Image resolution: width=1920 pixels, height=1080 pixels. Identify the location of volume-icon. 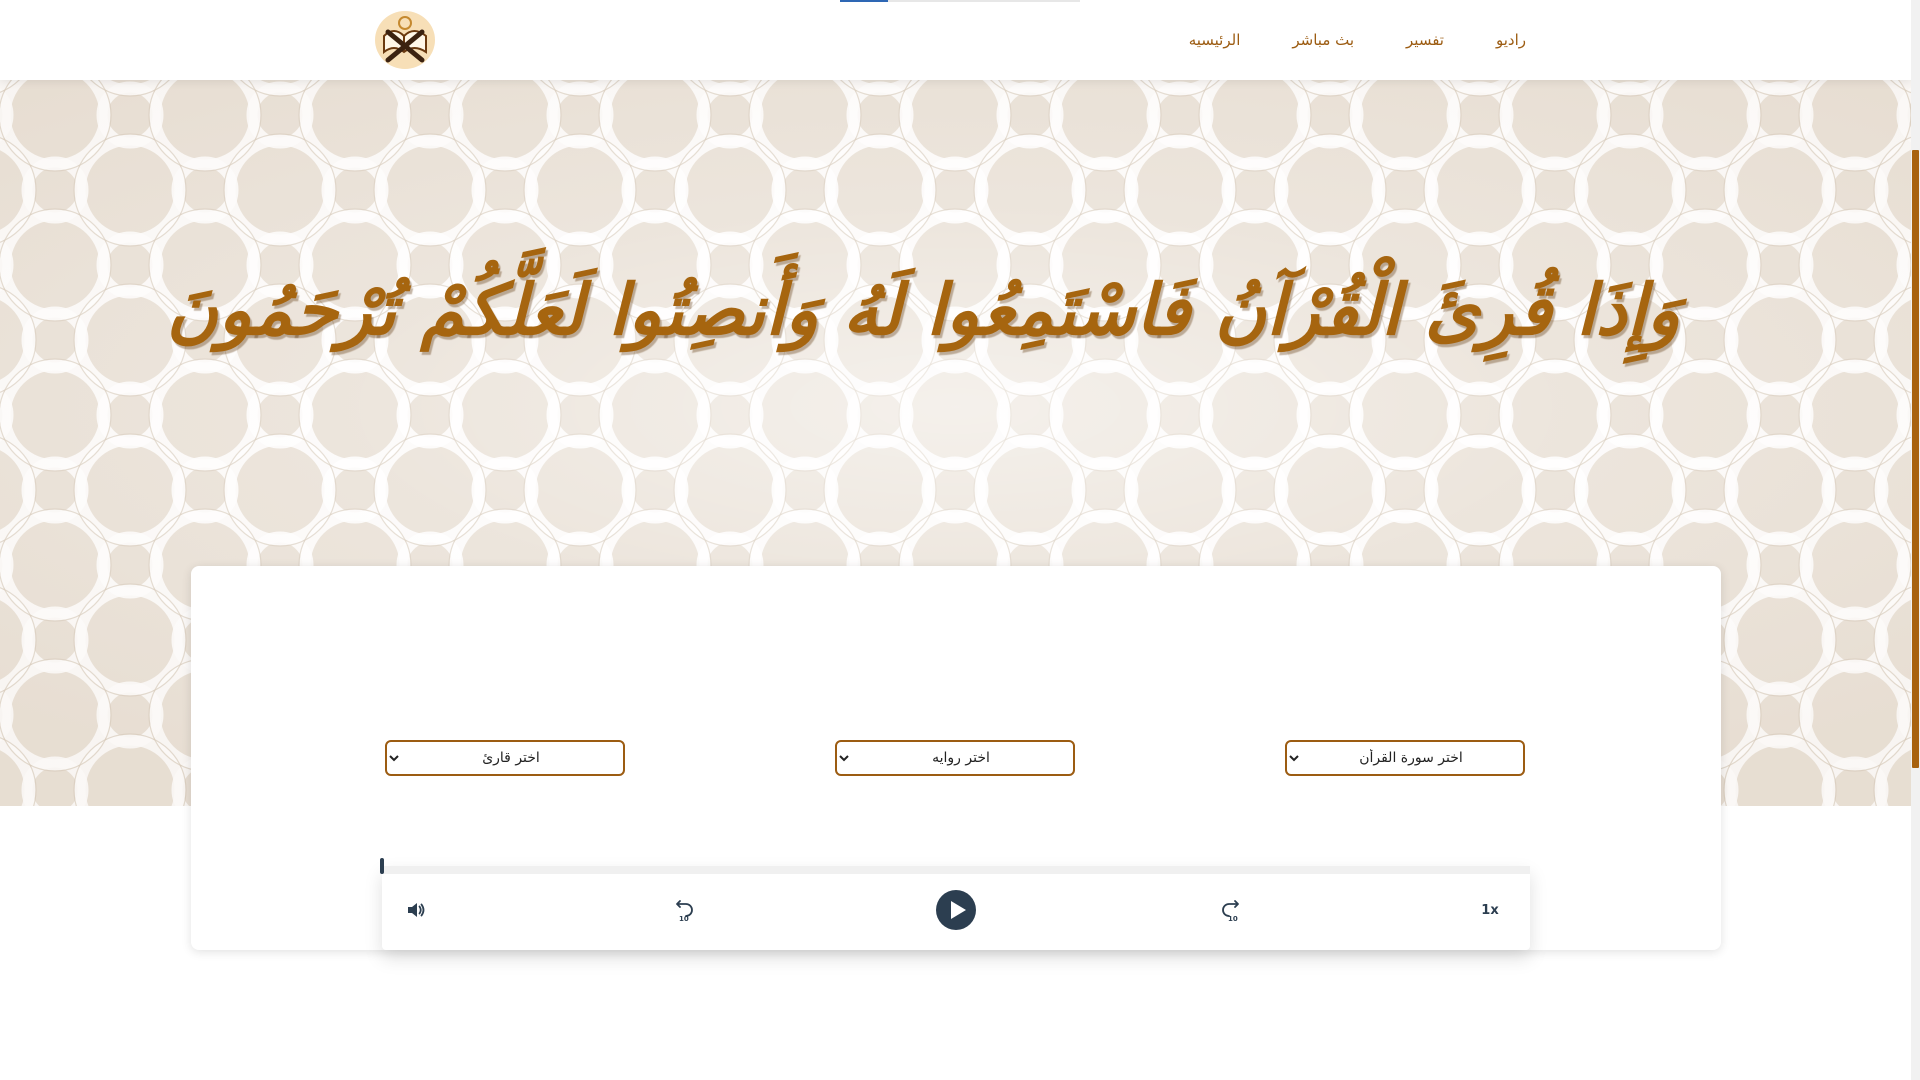
(416, 910).